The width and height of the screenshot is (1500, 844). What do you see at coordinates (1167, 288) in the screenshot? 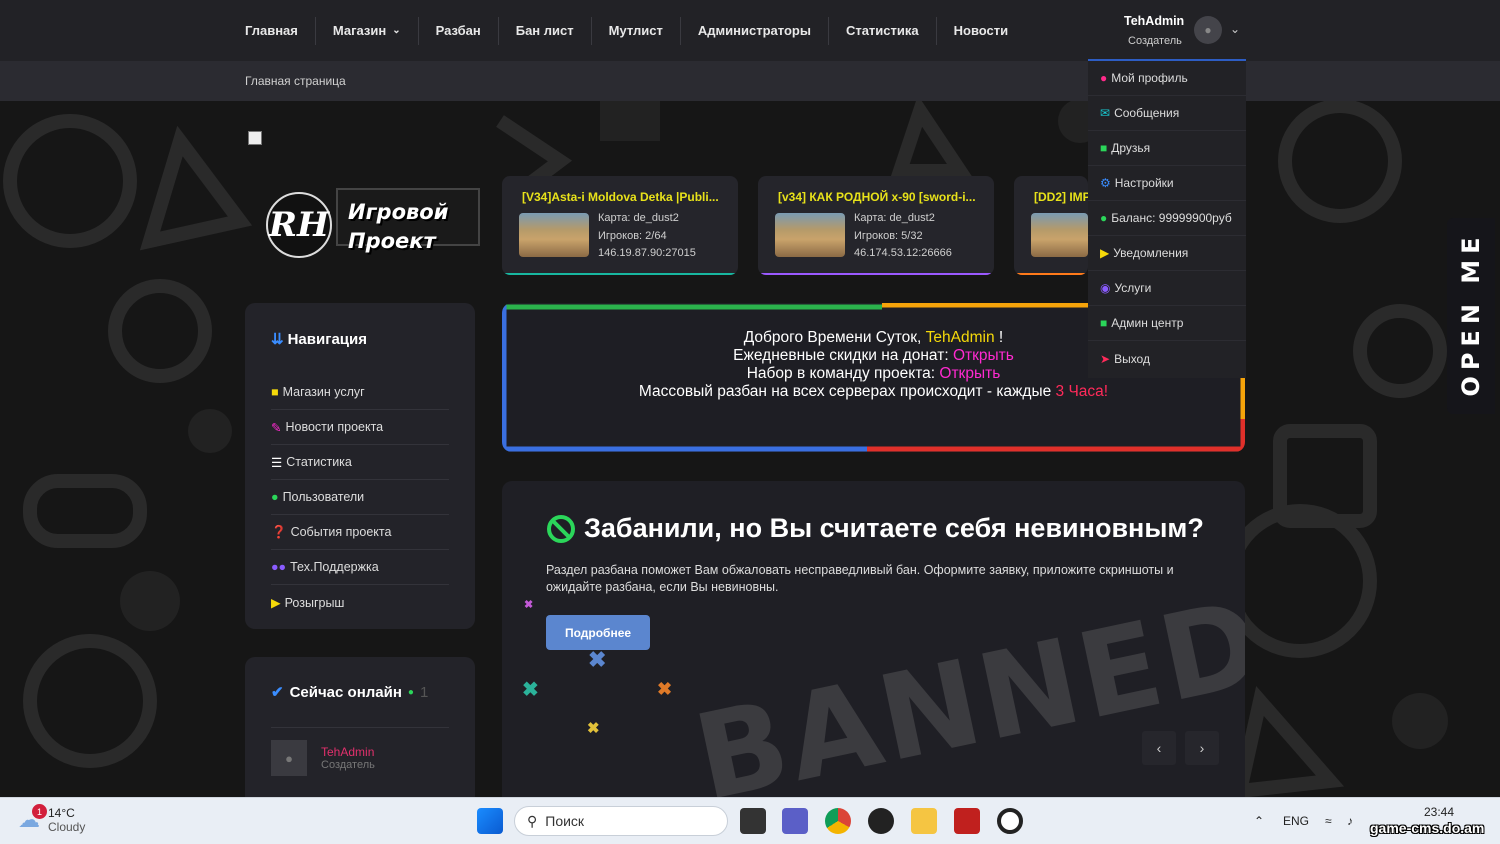
I see `menu-item-services: ◉ Услуги` at bounding box center [1167, 288].